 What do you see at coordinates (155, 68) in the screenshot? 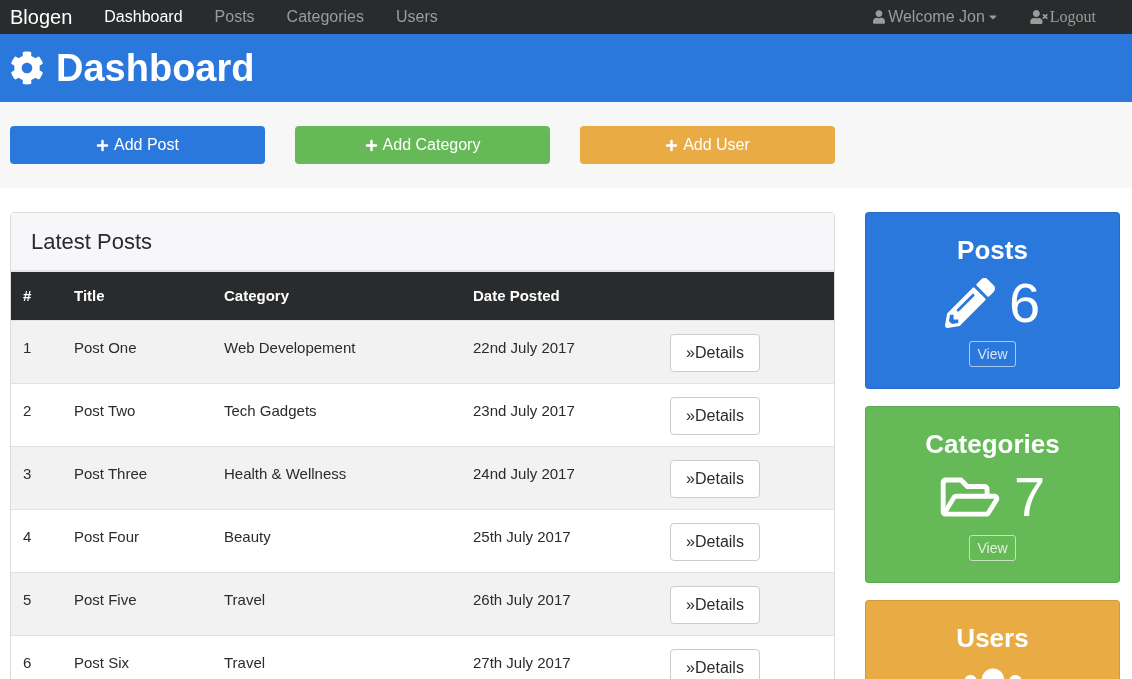
I see `page-title: Dashboard` at bounding box center [155, 68].